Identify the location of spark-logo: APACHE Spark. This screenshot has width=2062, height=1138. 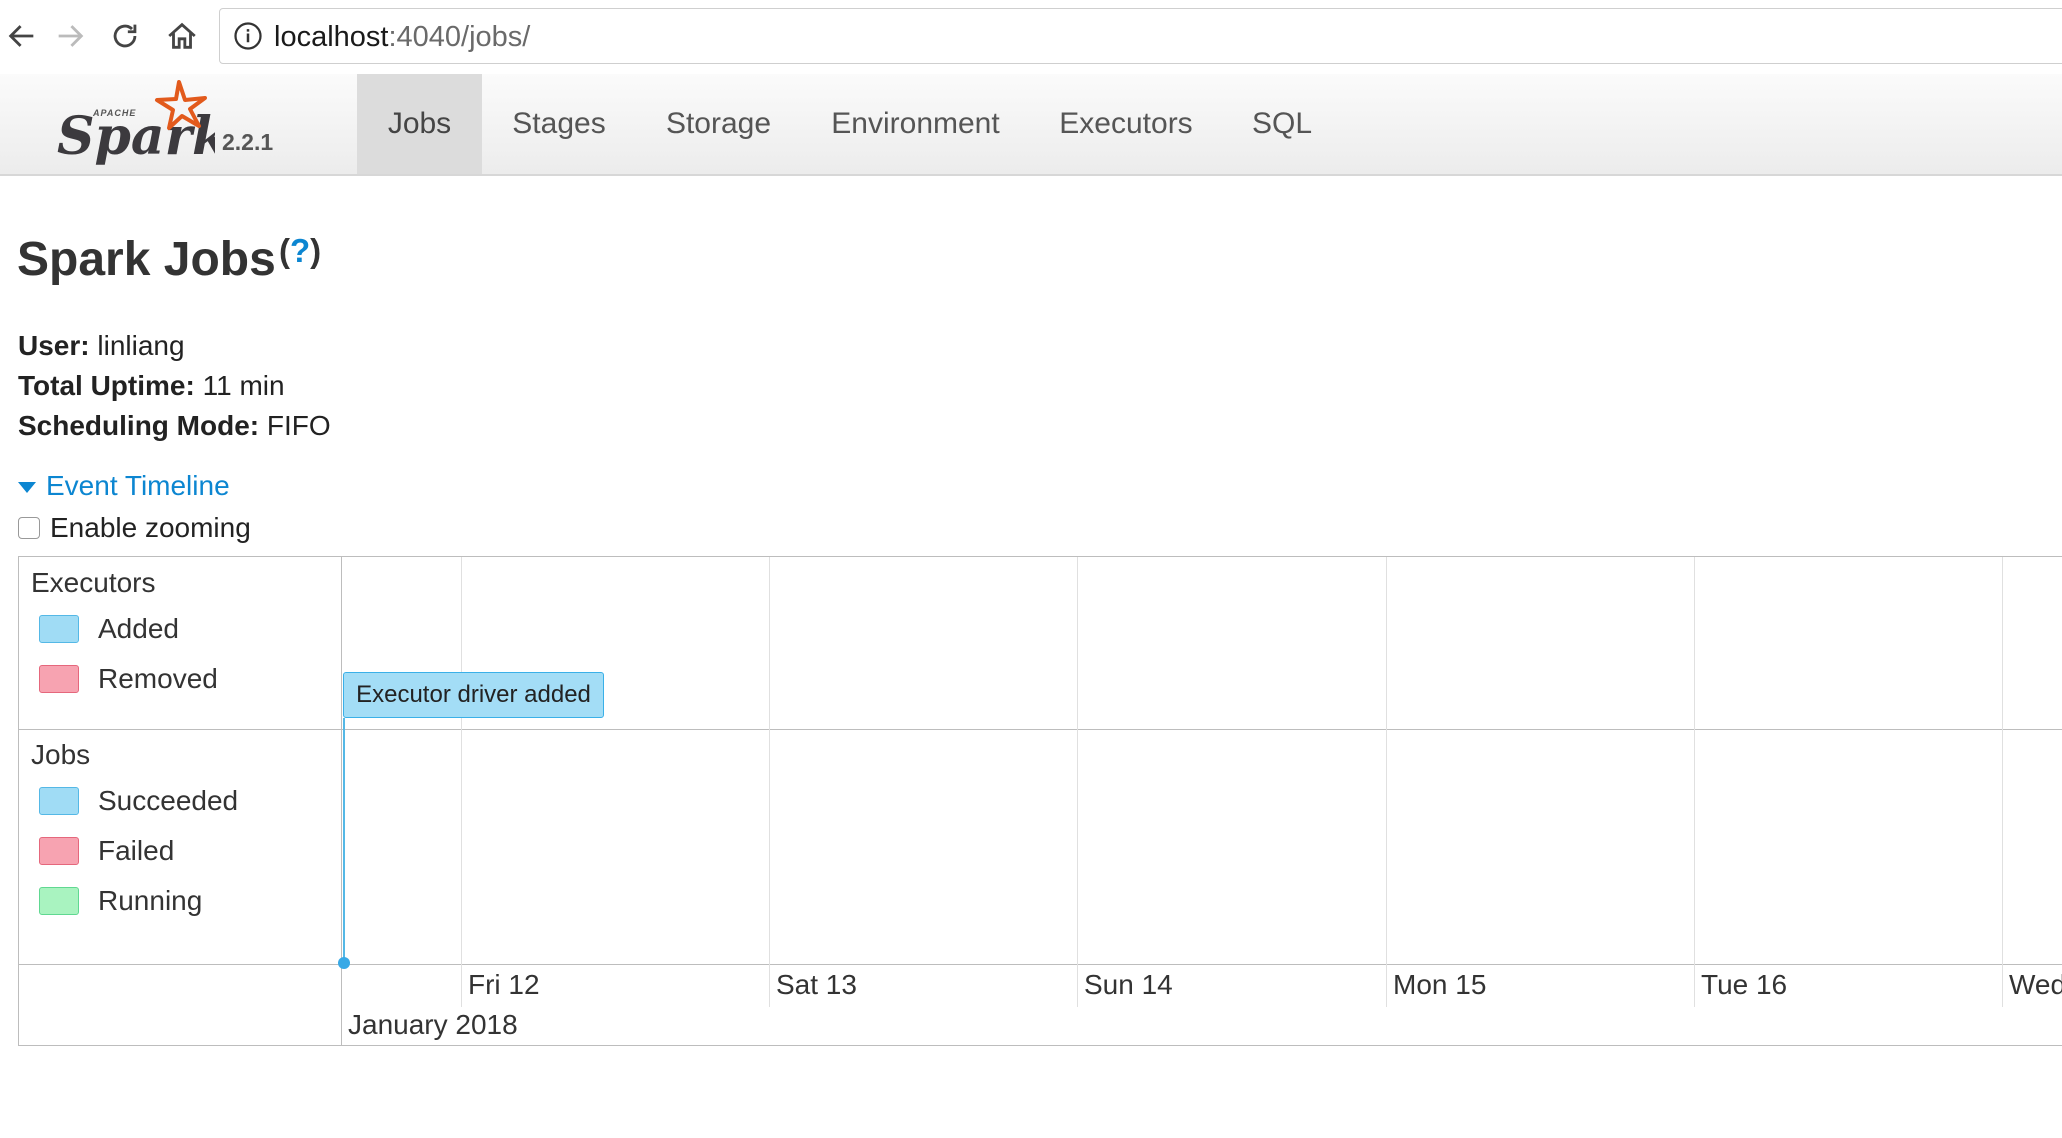
(135, 123).